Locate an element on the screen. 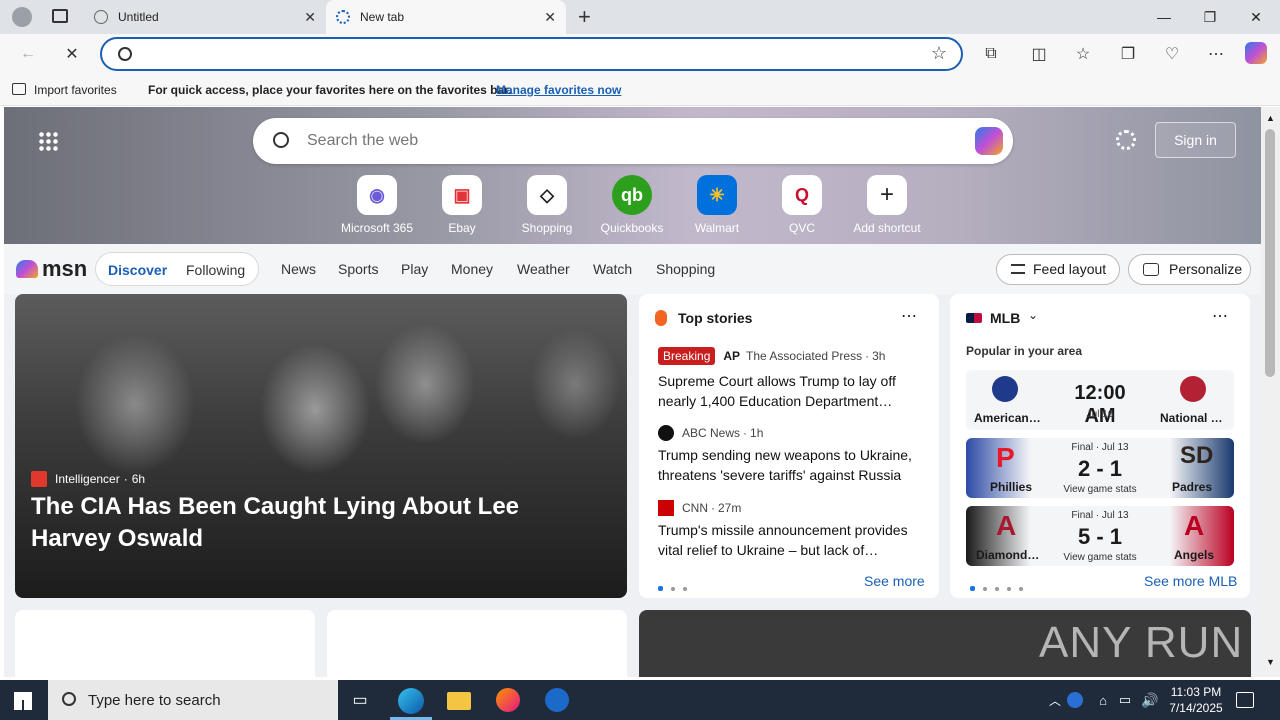 This screenshot has height=720, width=1280. tab-following: Following is located at coordinates (215, 270).